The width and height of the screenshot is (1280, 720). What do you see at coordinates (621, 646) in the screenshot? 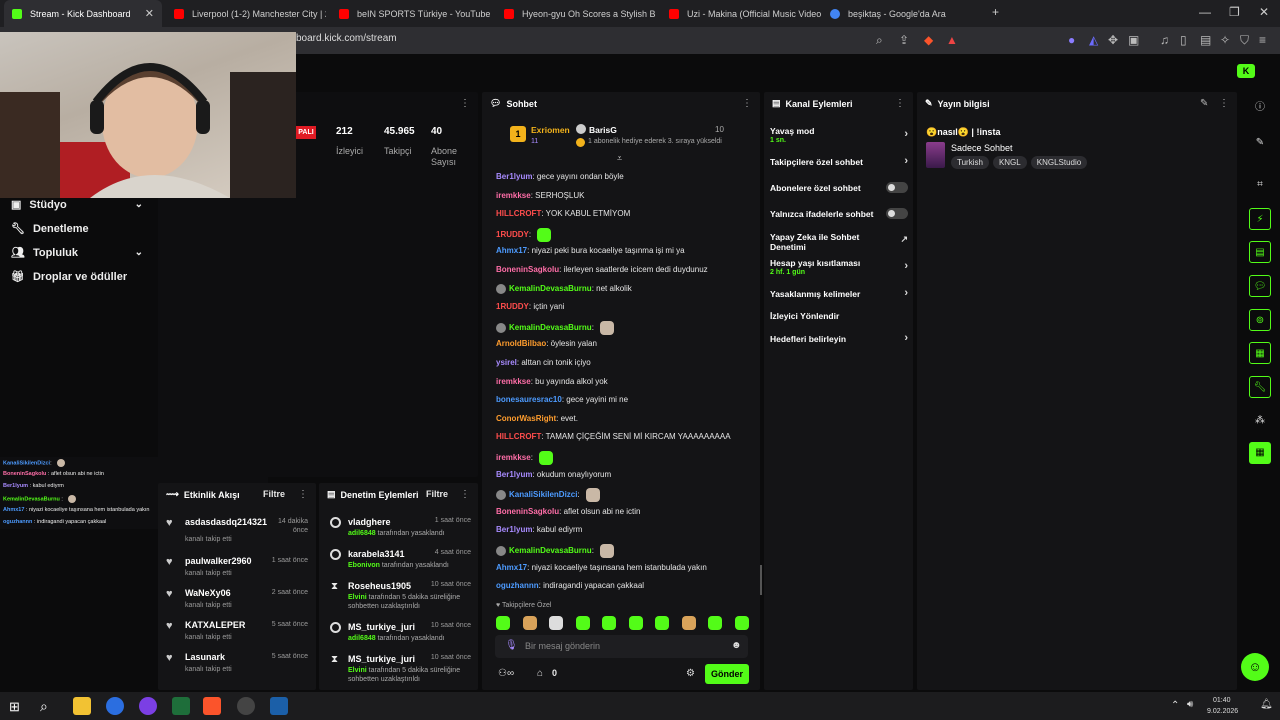
I see `chat-input-box: 🎙︎ Bir mesaj gönderin ☻` at bounding box center [621, 646].